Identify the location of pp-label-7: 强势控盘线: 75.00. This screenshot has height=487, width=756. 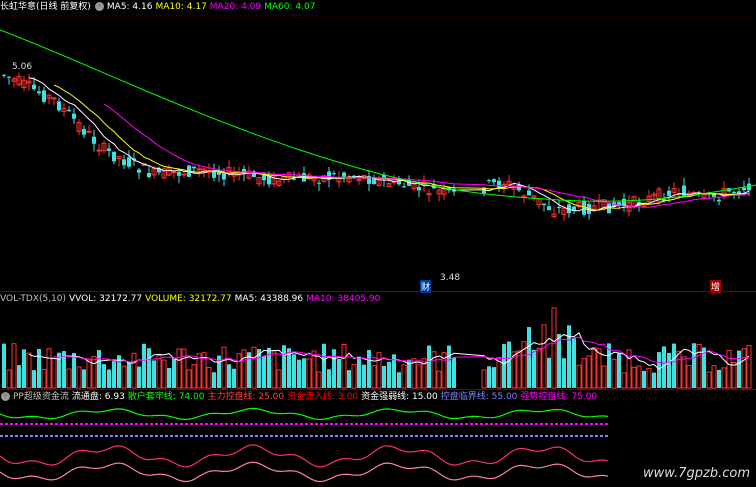
(559, 397).